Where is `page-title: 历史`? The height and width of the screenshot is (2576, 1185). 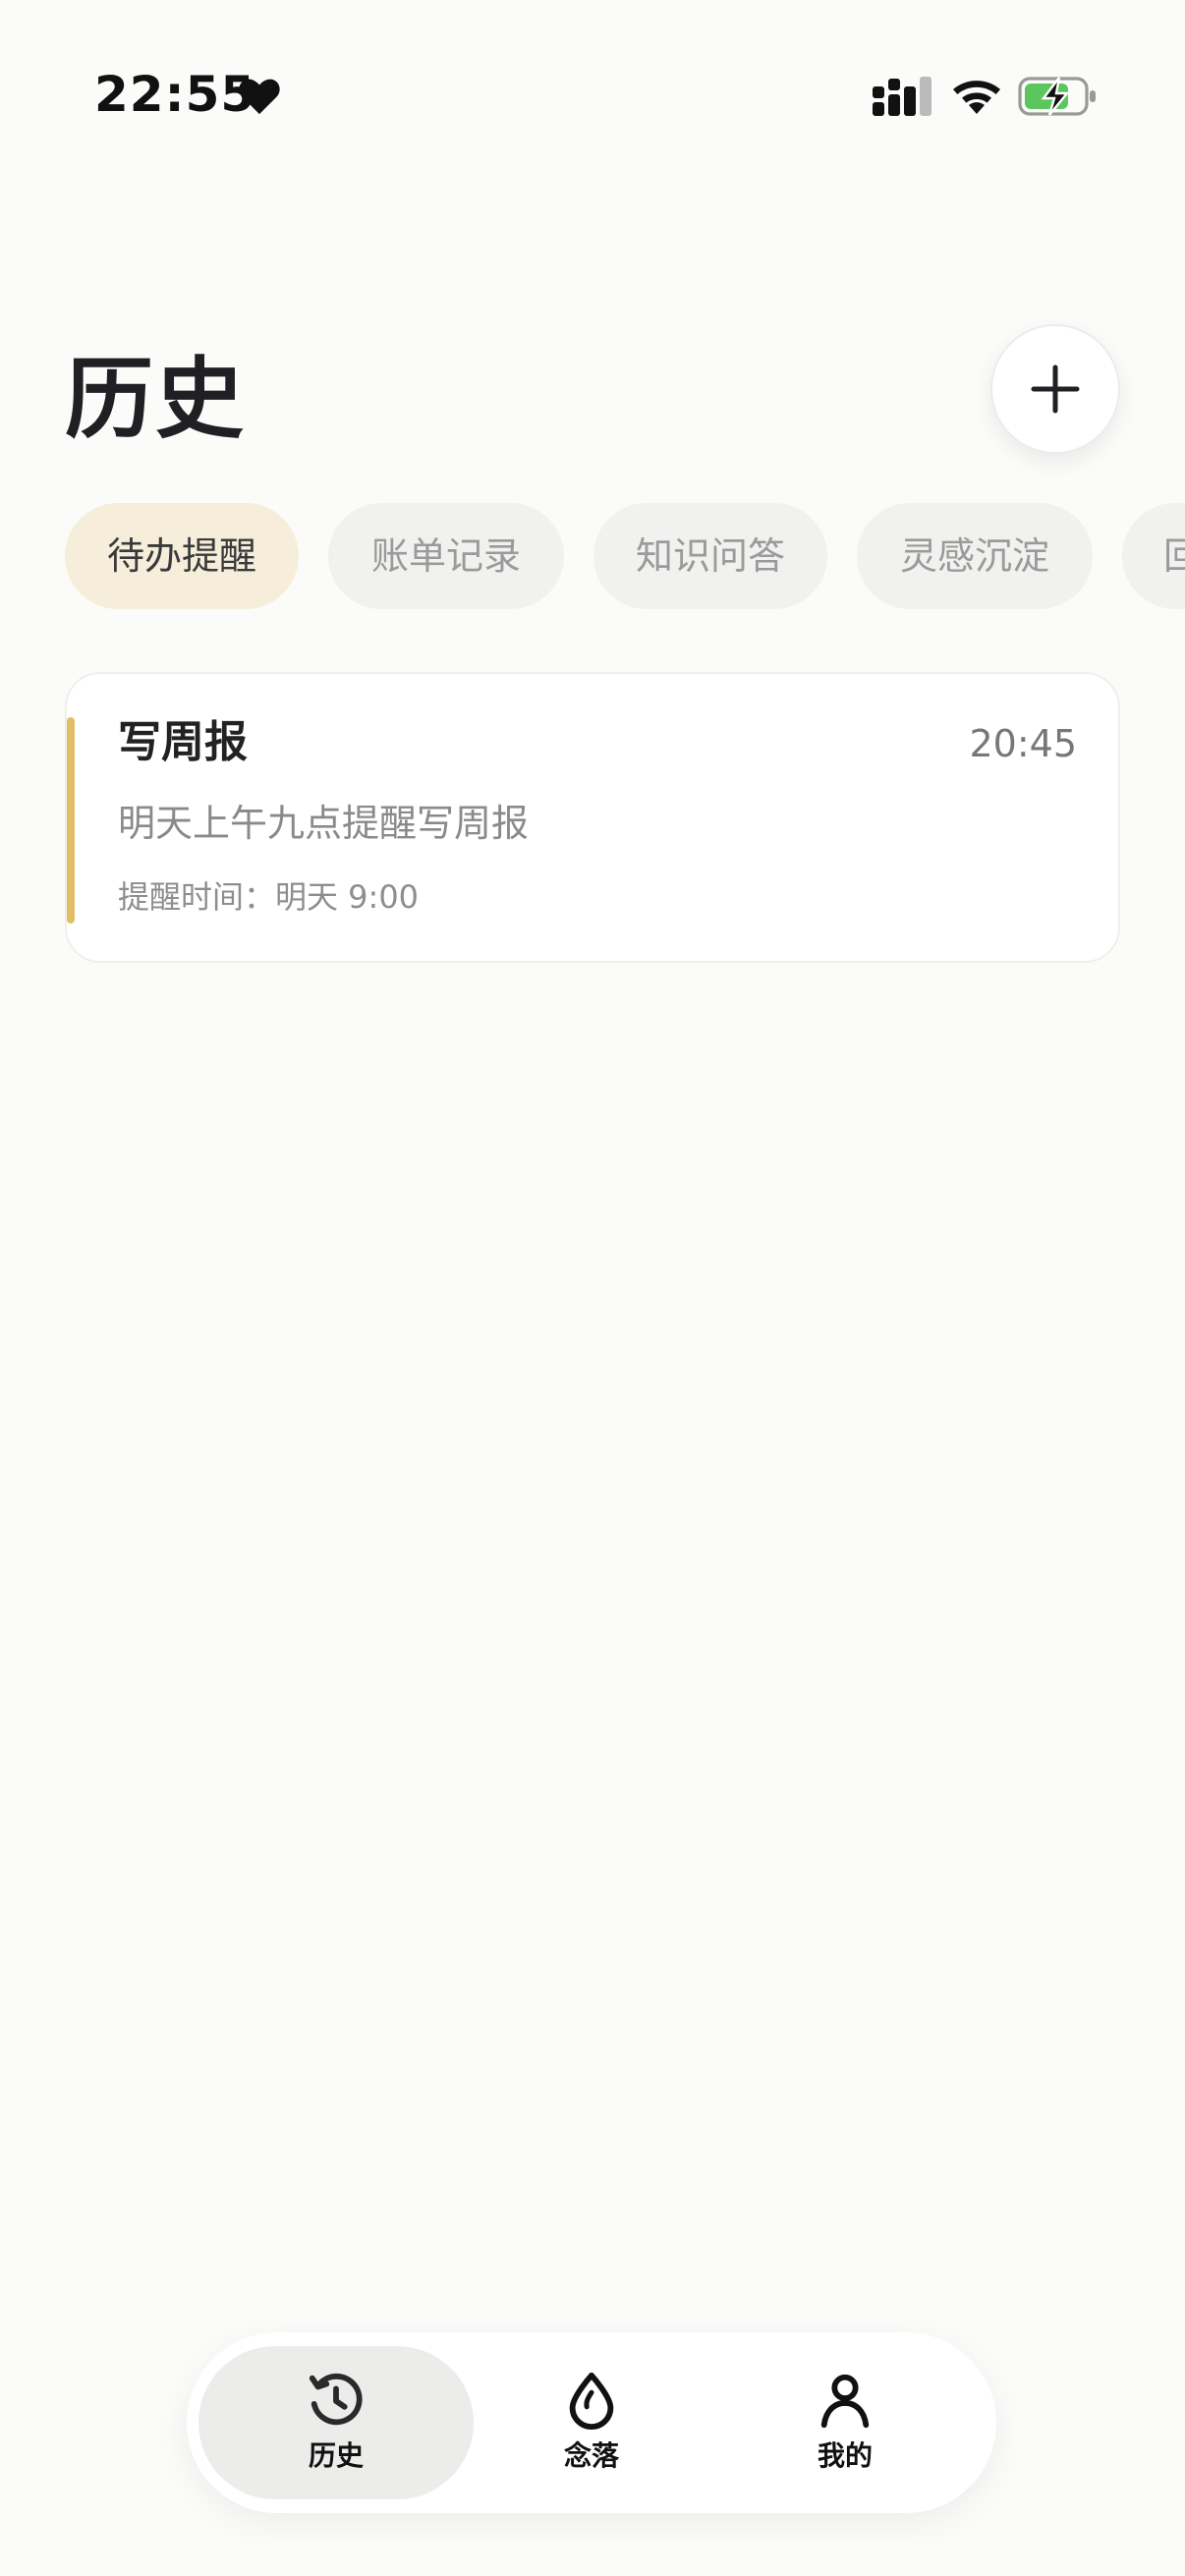
page-title: 历史 is located at coordinates (155, 399).